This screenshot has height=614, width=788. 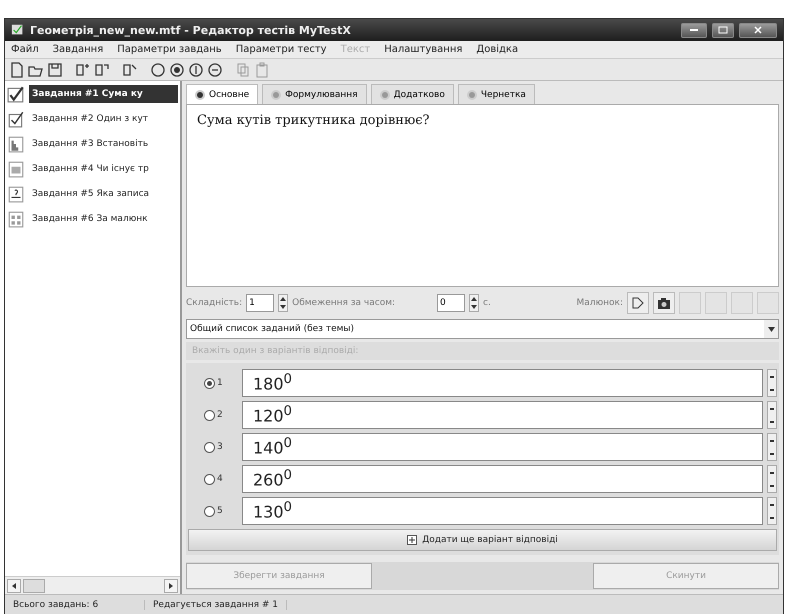 What do you see at coordinates (314, 94) in the screenshot?
I see `tab: Формулювання` at bounding box center [314, 94].